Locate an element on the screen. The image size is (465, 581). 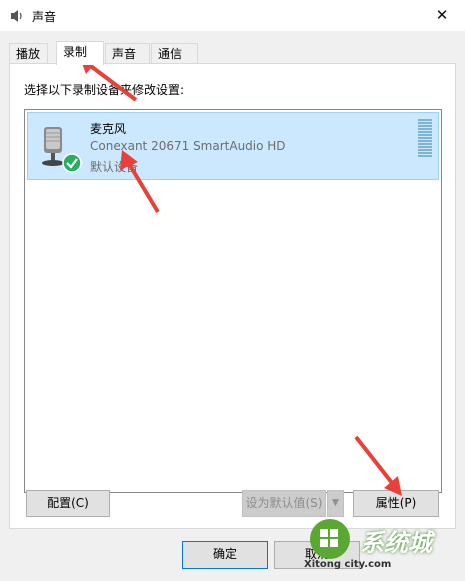
chevron-down-icon: ▼ is located at coordinates (335, 503).